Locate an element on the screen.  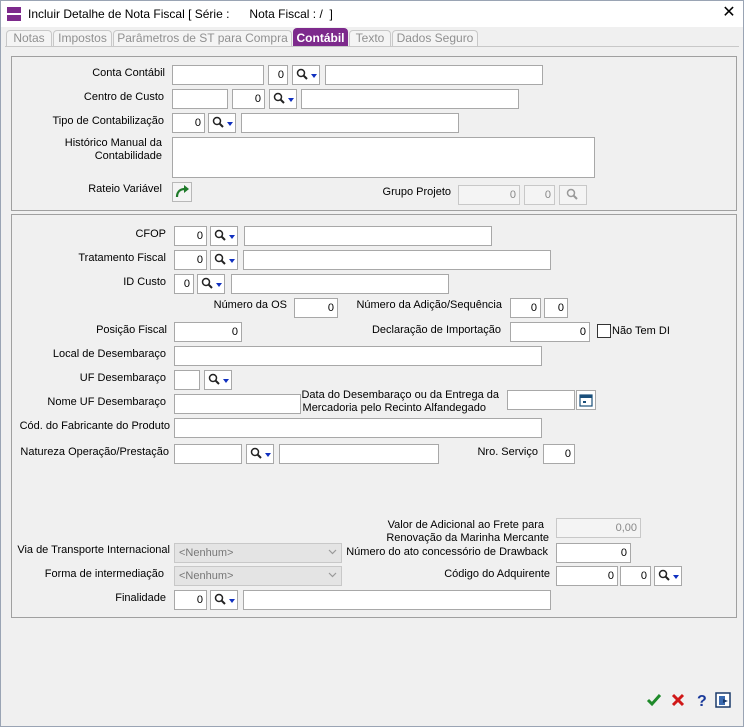
nro-servico-input: 0 is located at coordinates (559, 454).